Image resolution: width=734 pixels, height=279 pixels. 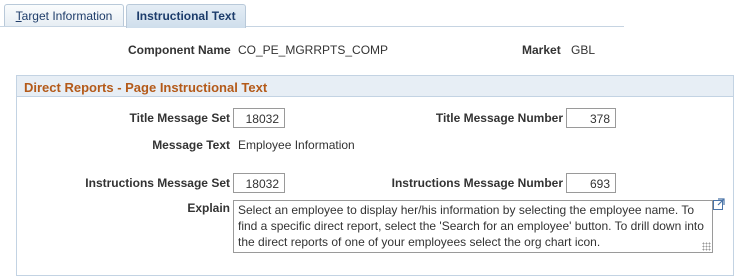 What do you see at coordinates (259, 118) in the screenshot?
I see `title-message-set-field: 18032` at bounding box center [259, 118].